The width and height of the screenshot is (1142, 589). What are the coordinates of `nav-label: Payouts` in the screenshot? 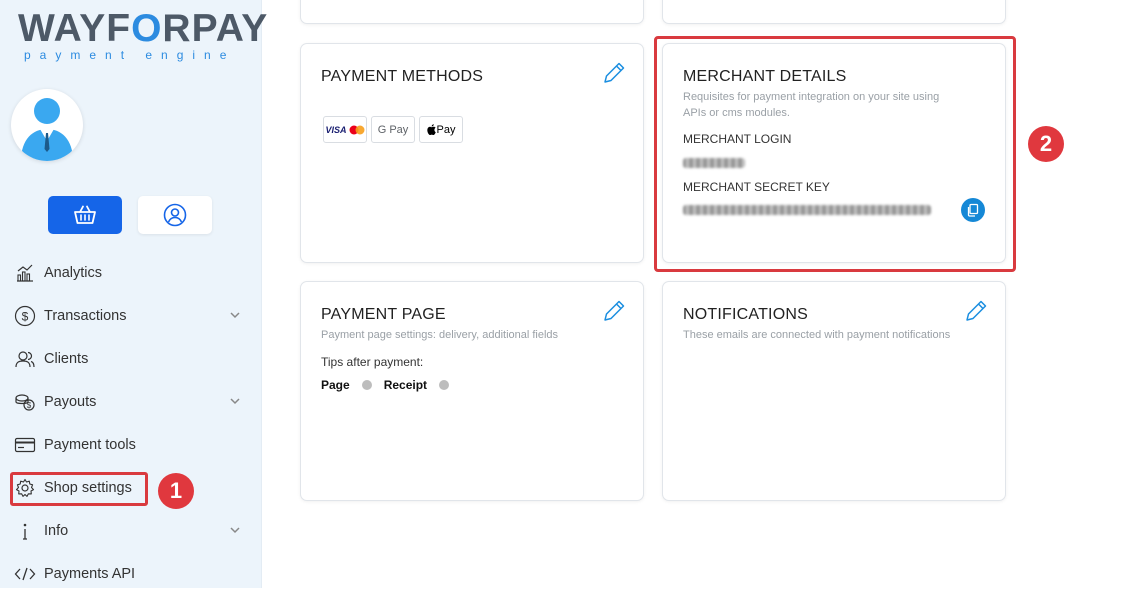 It's located at (70, 402).